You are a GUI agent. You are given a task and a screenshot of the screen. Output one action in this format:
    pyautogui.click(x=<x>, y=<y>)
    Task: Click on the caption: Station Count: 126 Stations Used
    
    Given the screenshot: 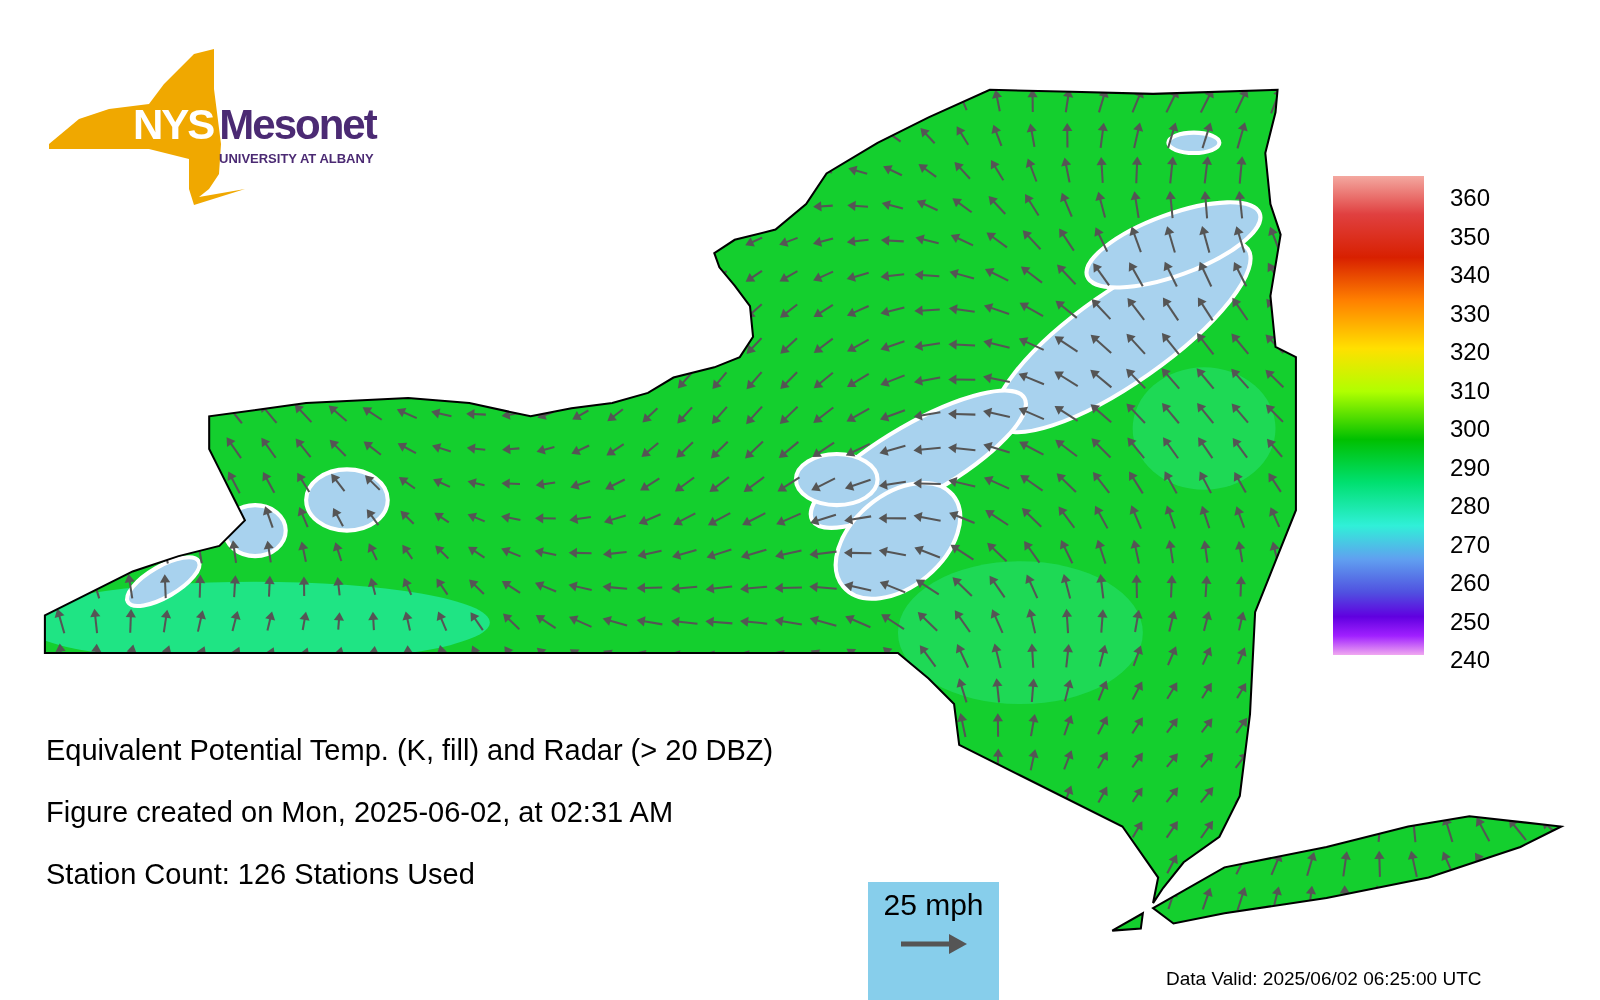 What is the action you would take?
    pyautogui.click(x=261, y=874)
    